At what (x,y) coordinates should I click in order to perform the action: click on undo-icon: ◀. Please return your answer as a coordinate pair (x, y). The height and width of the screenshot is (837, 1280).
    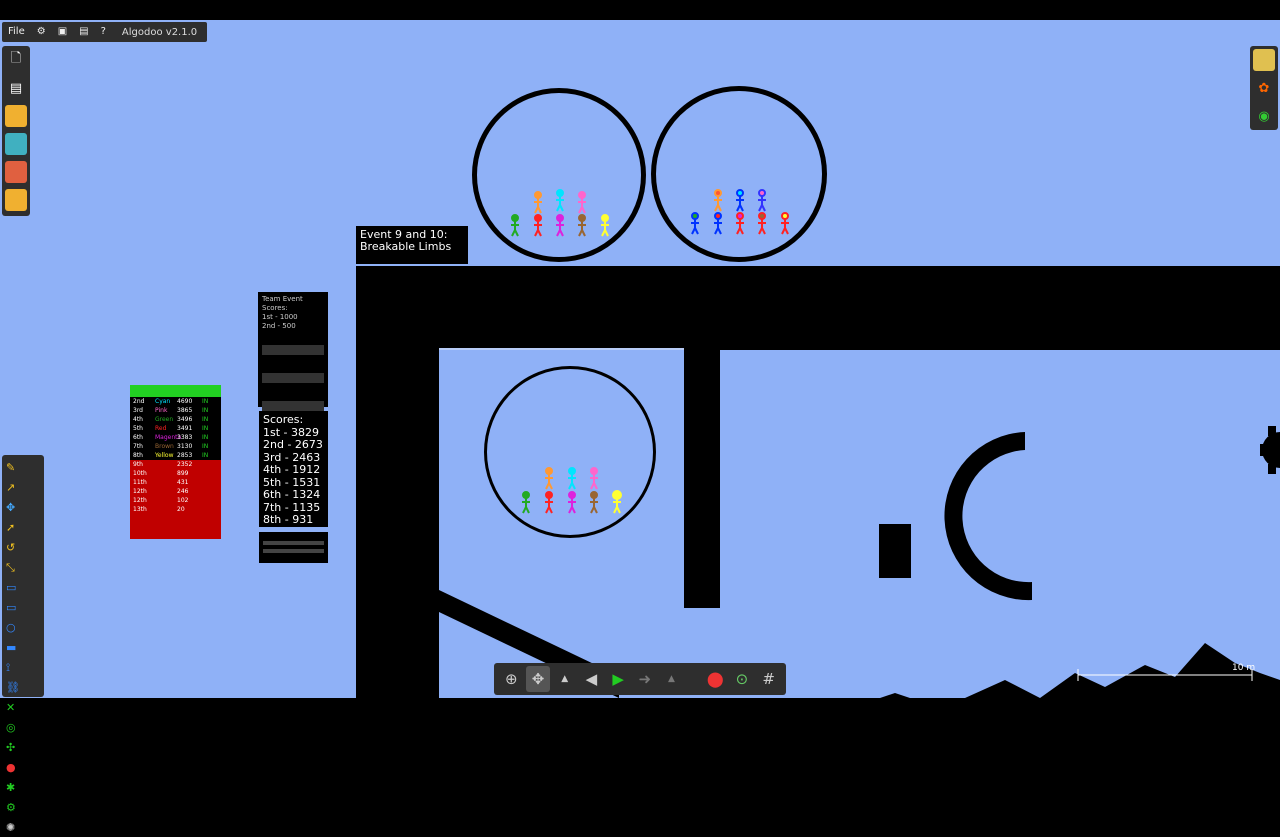
    Looking at the image, I should click on (591, 679).